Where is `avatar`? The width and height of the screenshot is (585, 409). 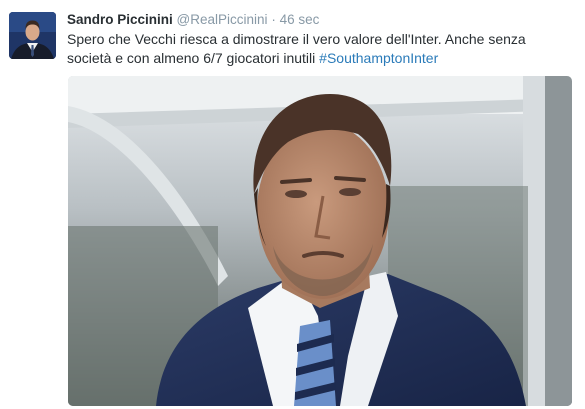 avatar is located at coordinates (32, 35).